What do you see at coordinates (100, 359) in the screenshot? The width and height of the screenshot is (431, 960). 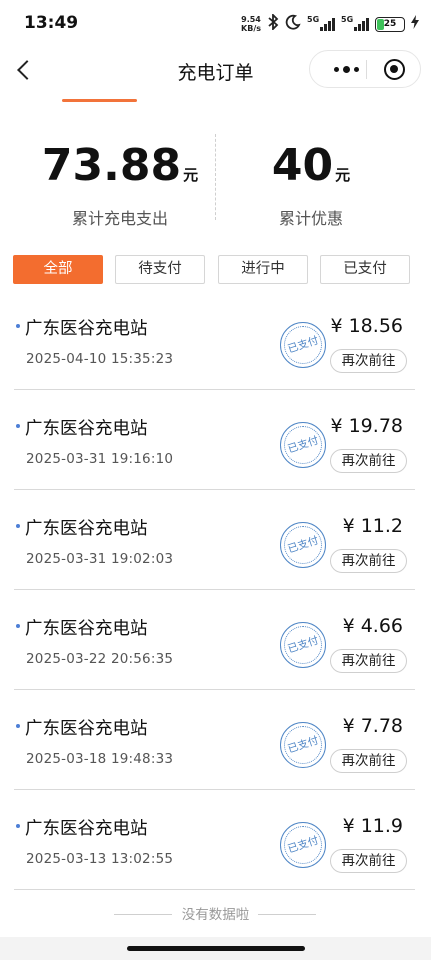 I see `order-time: 2025-04-10 15:35:23` at bounding box center [100, 359].